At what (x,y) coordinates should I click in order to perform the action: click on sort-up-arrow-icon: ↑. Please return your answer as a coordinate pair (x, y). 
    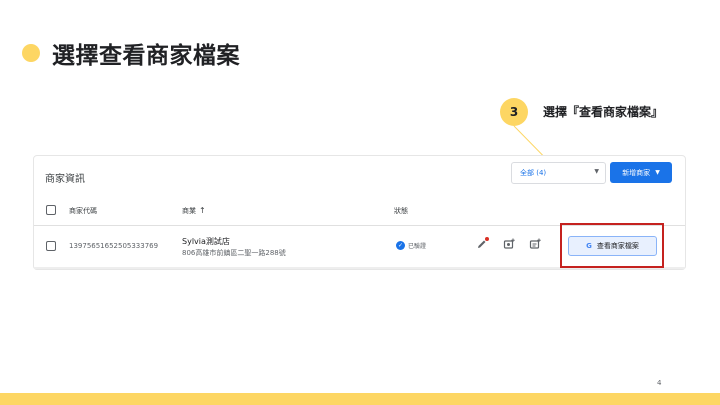
    Looking at the image, I should click on (202, 210).